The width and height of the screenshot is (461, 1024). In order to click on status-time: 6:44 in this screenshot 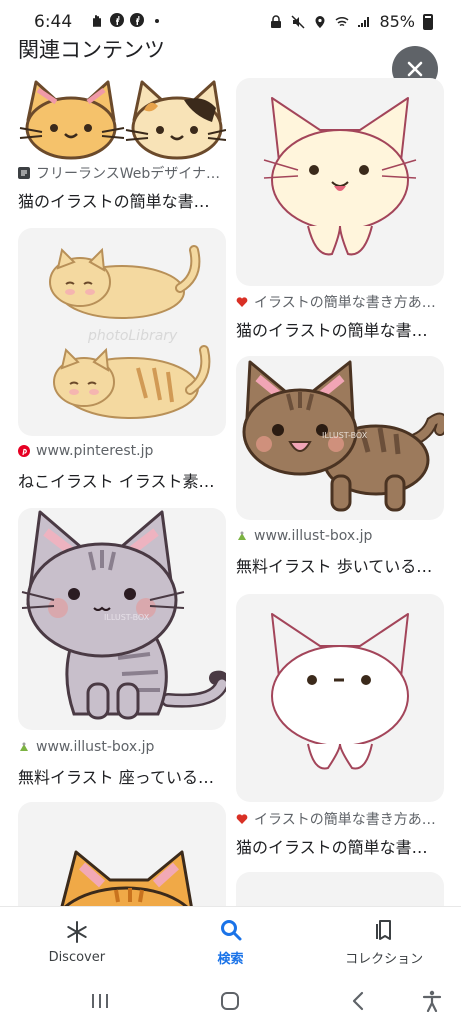, I will do `click(53, 22)`.